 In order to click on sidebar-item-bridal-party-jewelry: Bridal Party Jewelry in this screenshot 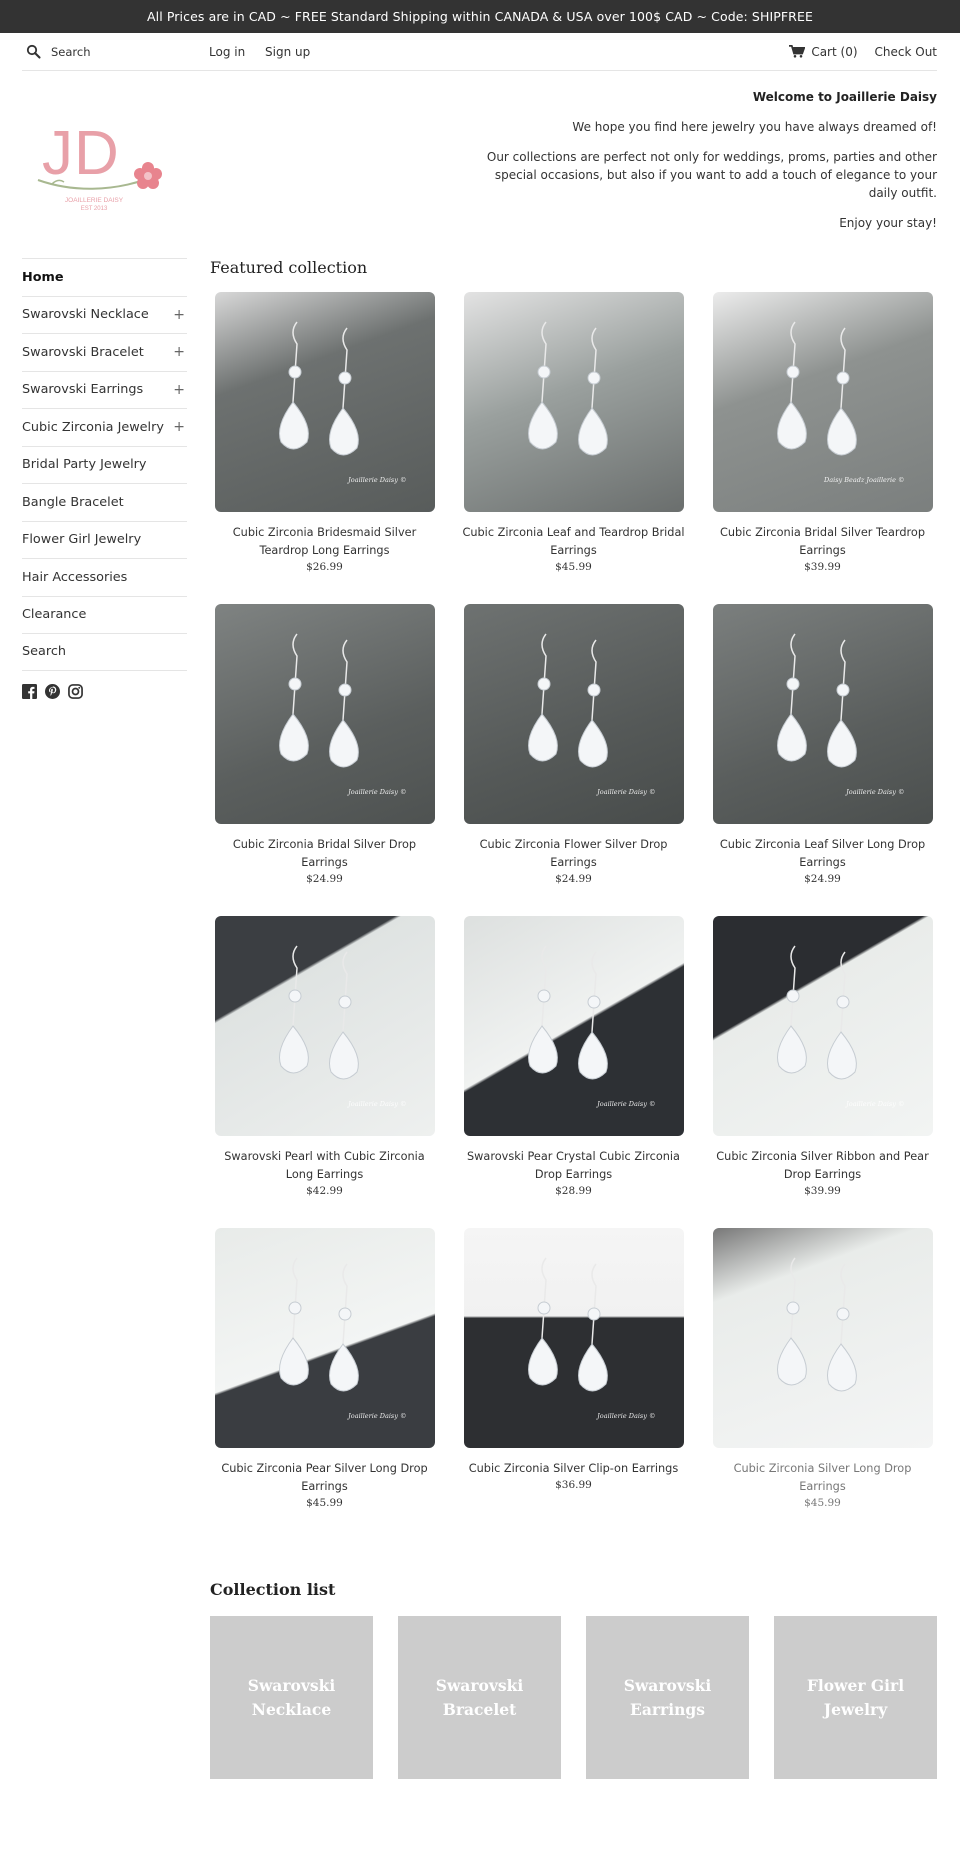, I will do `click(104, 464)`.